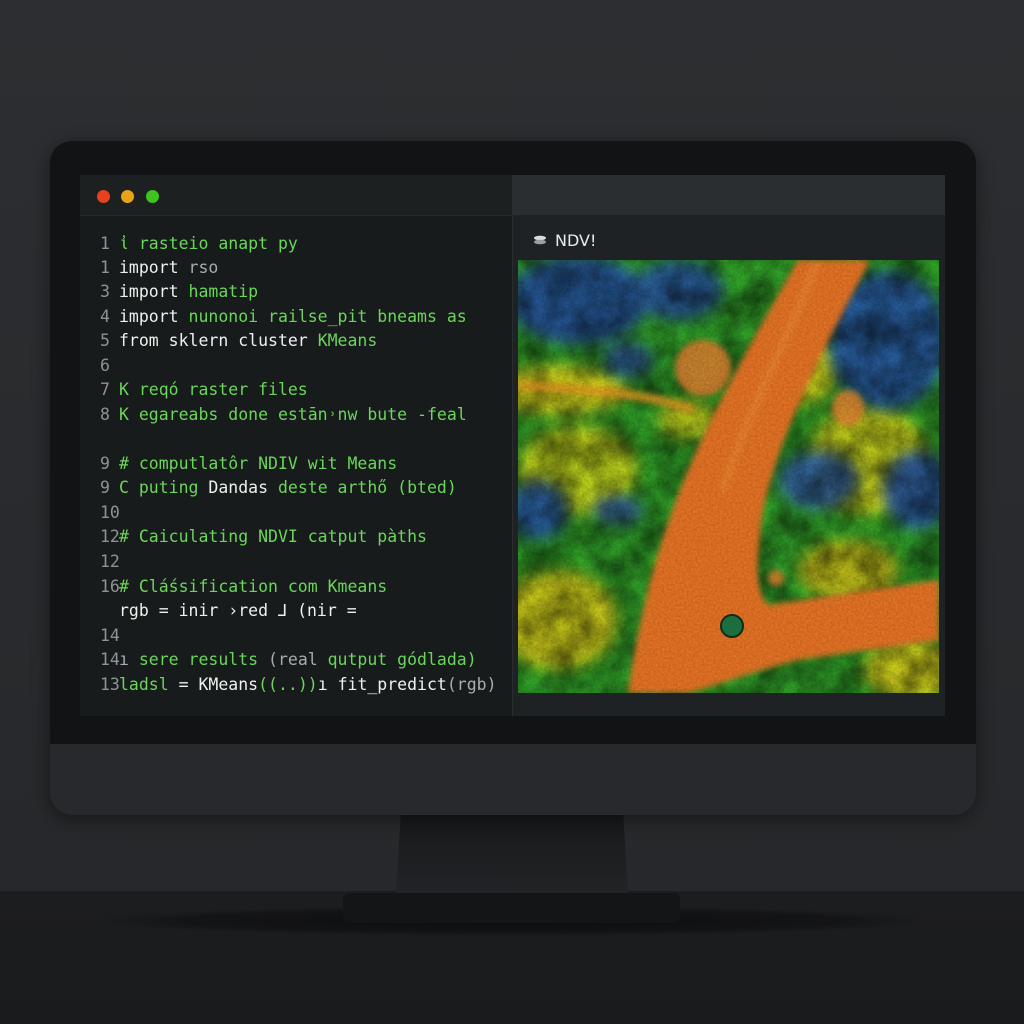  Describe the element at coordinates (105, 340) in the screenshot. I see `line-number: 5` at that location.